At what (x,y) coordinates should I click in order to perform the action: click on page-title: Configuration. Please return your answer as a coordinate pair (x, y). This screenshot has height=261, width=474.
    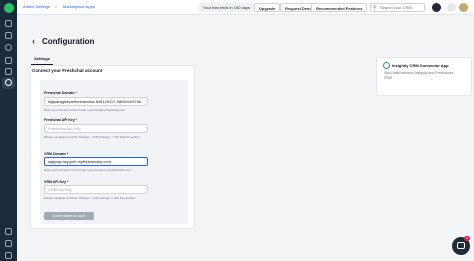
    Looking at the image, I should click on (68, 41).